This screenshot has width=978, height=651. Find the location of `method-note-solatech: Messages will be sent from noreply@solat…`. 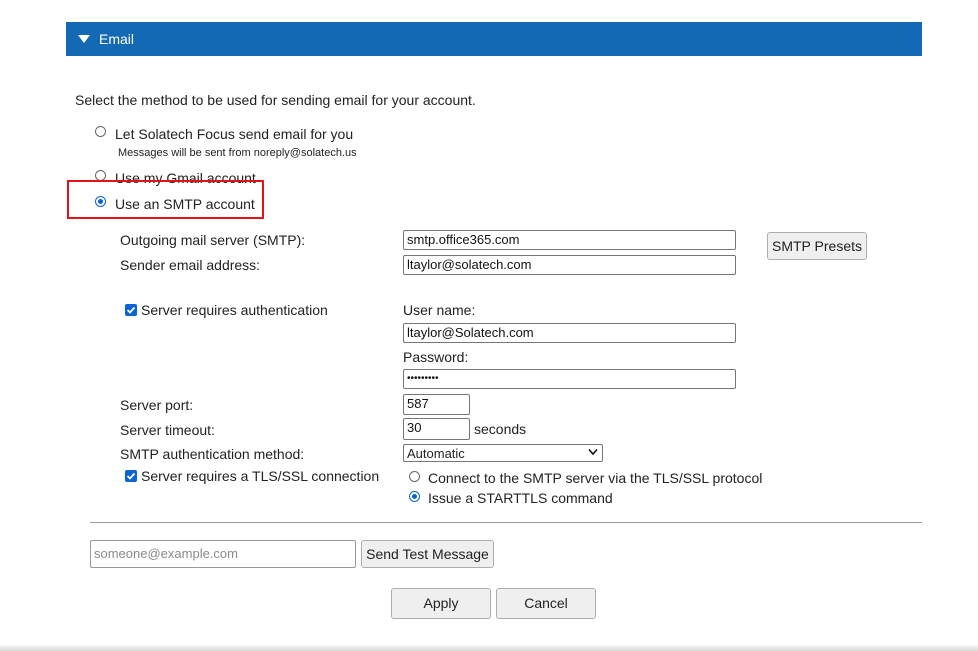

method-note-solatech: Messages will be sent from noreply@solat… is located at coordinates (237, 153).